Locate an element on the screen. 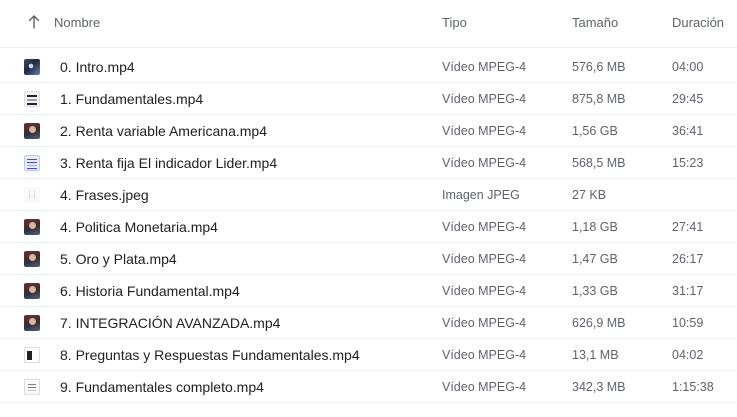 Image resolution: width=737 pixels, height=417 pixels. file-name: 9. Fundamentales completo.mp4 is located at coordinates (162, 387).